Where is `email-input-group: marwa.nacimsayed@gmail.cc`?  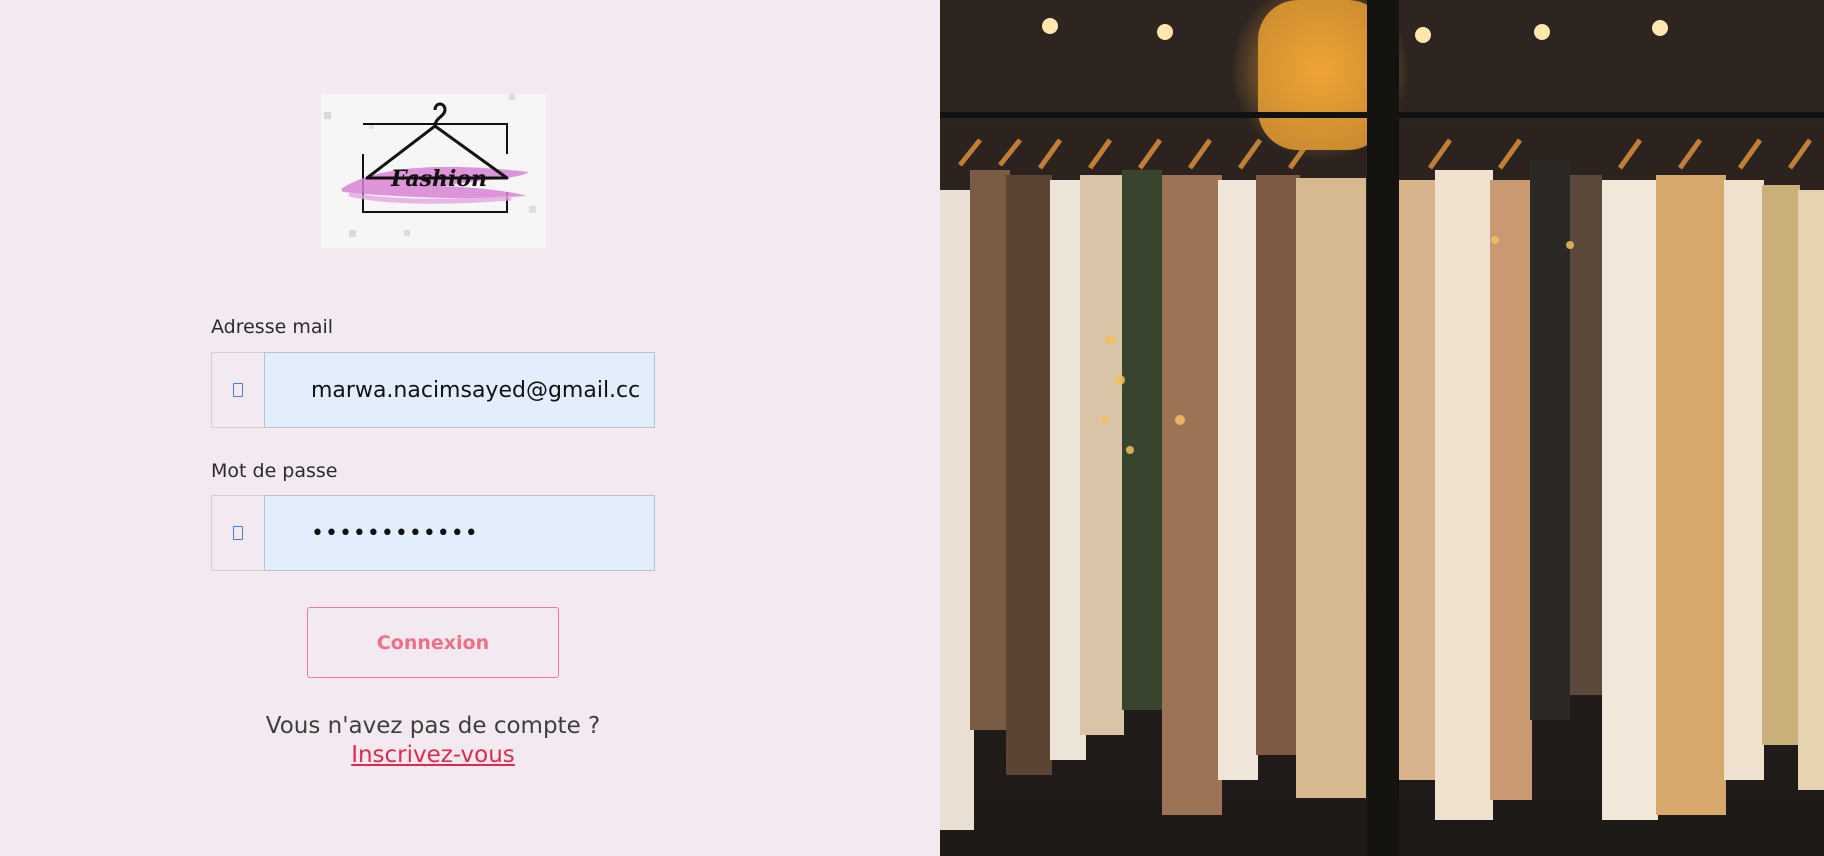
email-input-group: marwa.nacimsayed@gmail.cc is located at coordinates (433, 390).